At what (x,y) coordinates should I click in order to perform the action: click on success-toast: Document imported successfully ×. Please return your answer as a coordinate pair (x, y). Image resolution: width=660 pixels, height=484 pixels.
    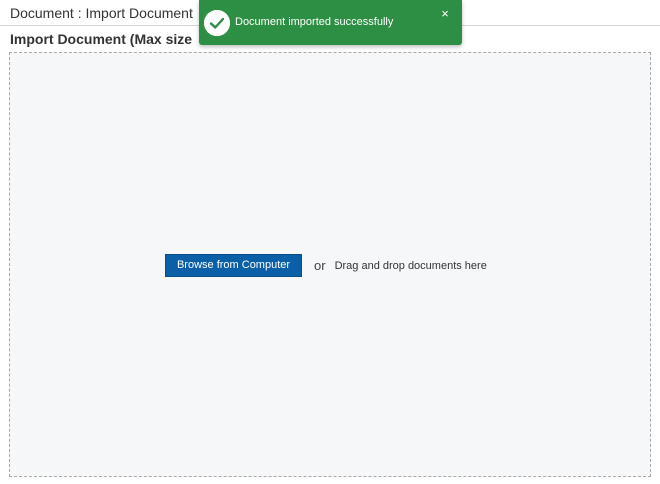
    Looking at the image, I should click on (330, 22).